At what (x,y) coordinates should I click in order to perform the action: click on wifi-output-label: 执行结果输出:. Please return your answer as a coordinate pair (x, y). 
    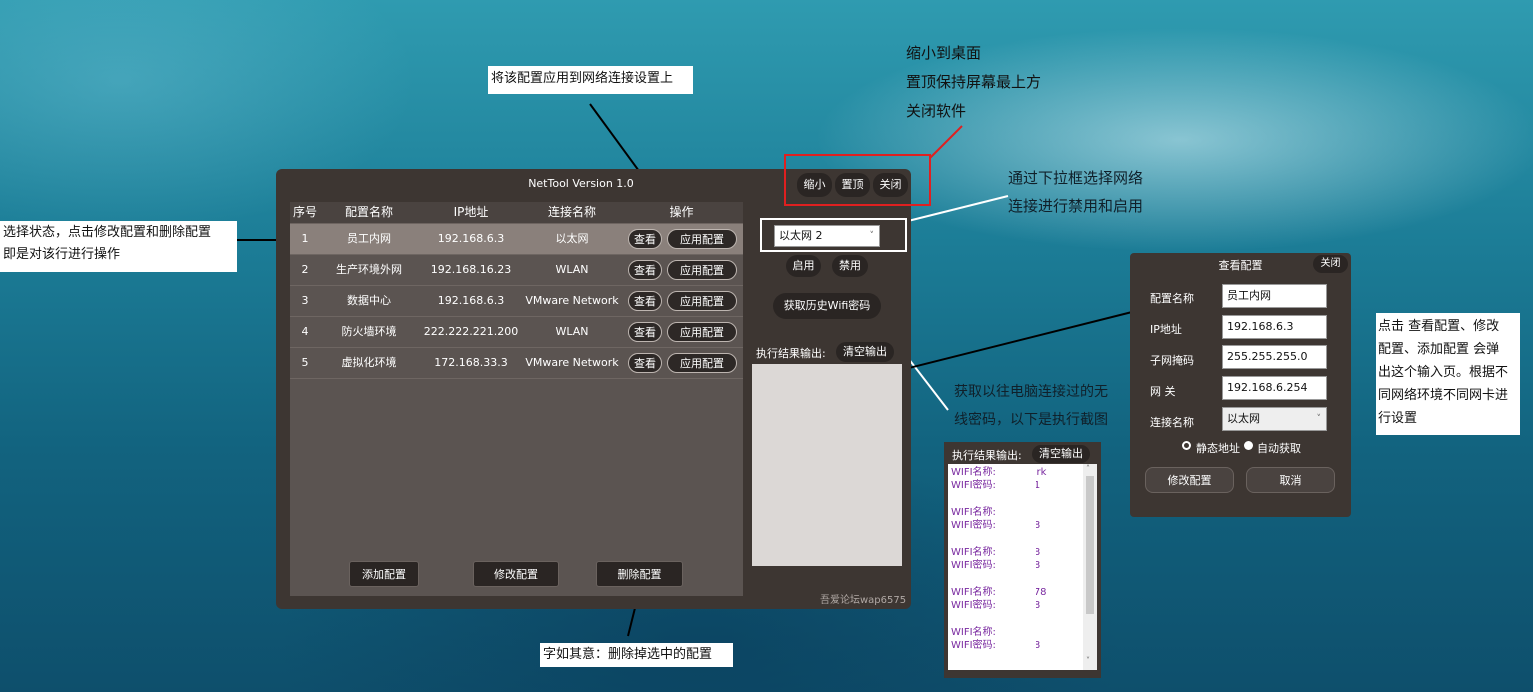
    Looking at the image, I should click on (987, 455).